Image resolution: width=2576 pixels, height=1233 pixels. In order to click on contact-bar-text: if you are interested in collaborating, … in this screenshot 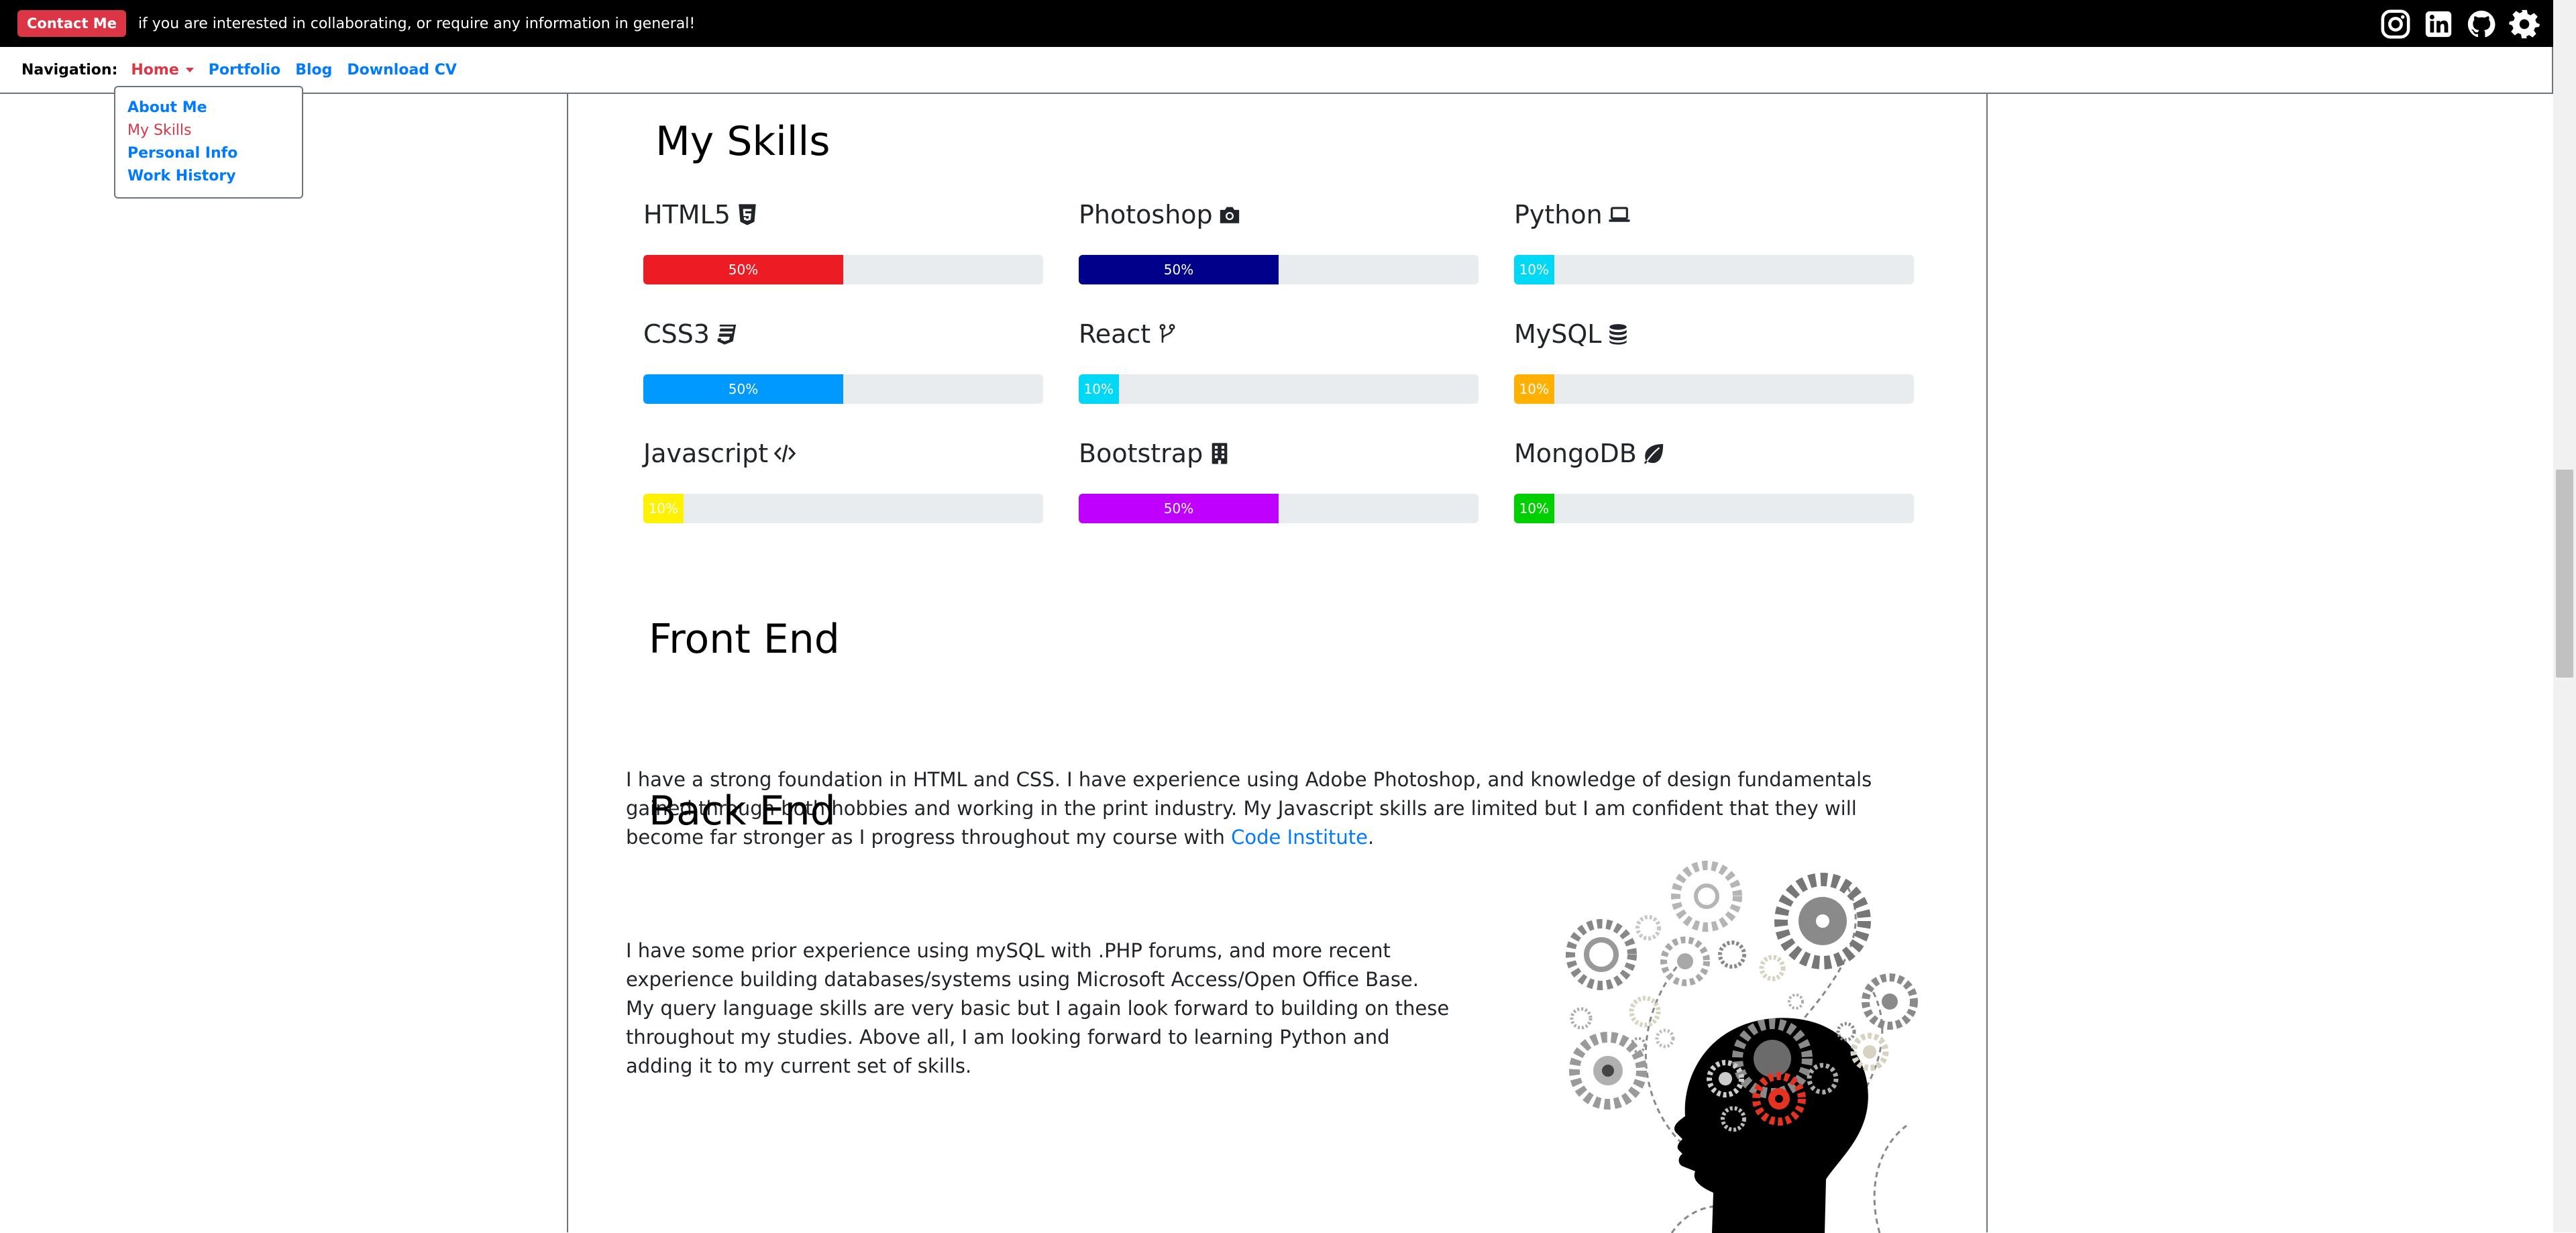, I will do `click(417, 23)`.